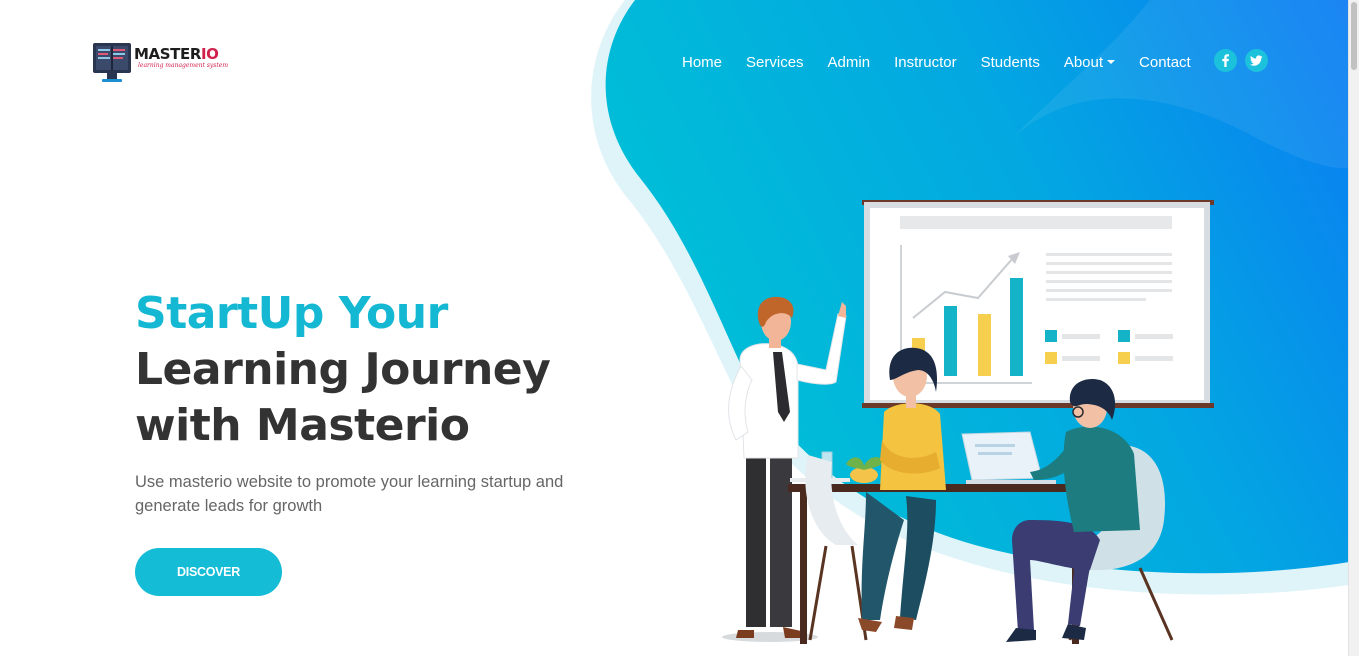  Describe the element at coordinates (112, 62) in the screenshot. I see `monitor-logo-icon` at that location.